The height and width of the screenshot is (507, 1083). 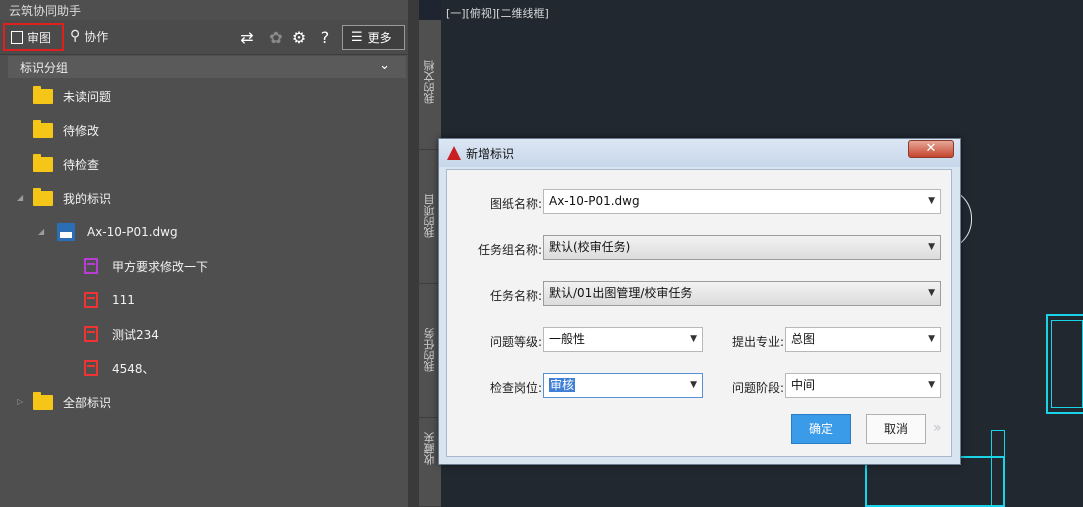 What do you see at coordinates (87, 198) in the screenshot?
I see `tree-item-label: 我的标识` at bounding box center [87, 198].